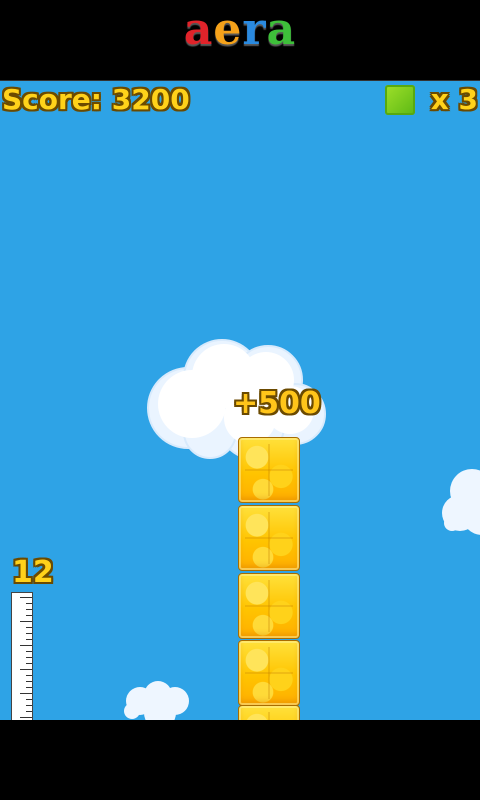 The width and height of the screenshot is (480, 800). Describe the element at coordinates (156, 700) in the screenshot. I see `cloud-small` at that location.